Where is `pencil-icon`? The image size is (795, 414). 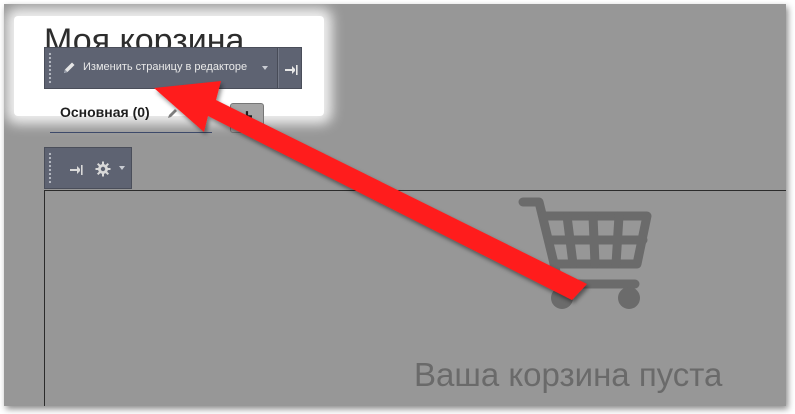
pencil-icon is located at coordinates (69, 68).